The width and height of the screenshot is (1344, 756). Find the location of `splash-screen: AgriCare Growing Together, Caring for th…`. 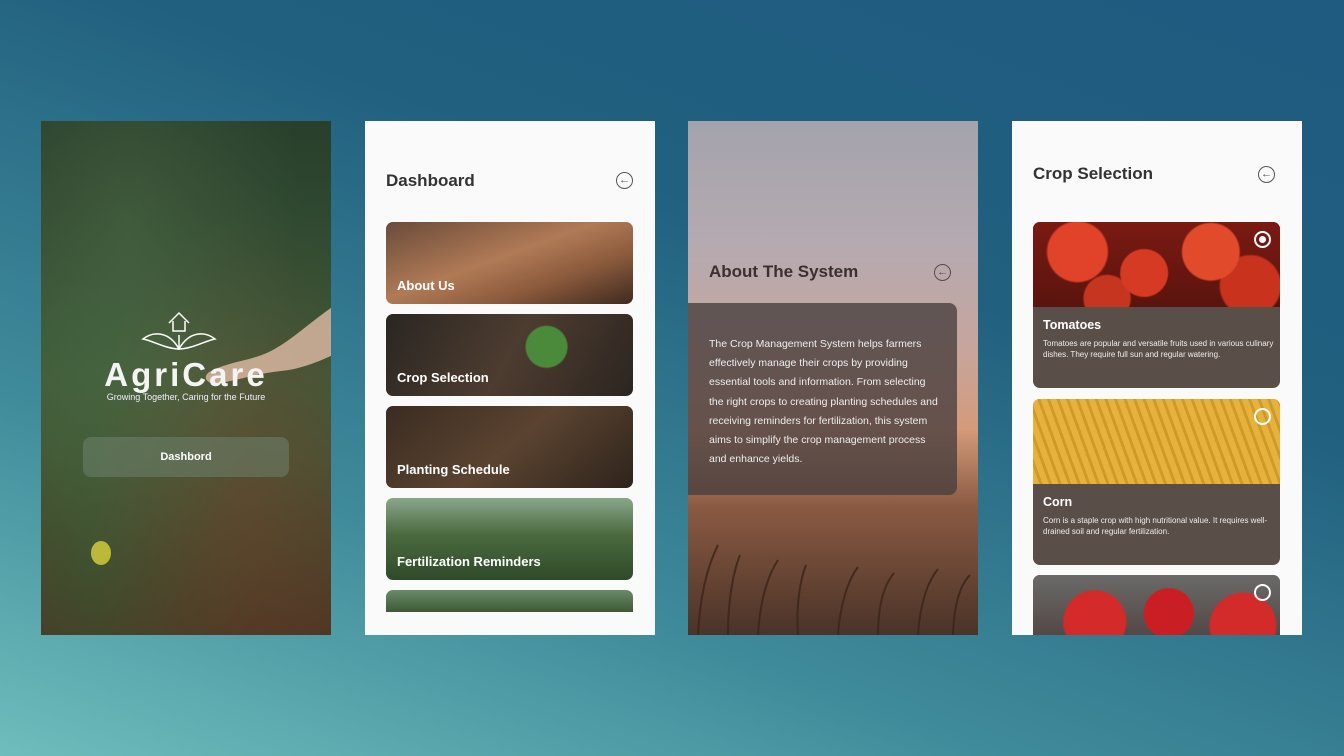

splash-screen: AgriCare Growing Together, Caring for th… is located at coordinates (186, 378).